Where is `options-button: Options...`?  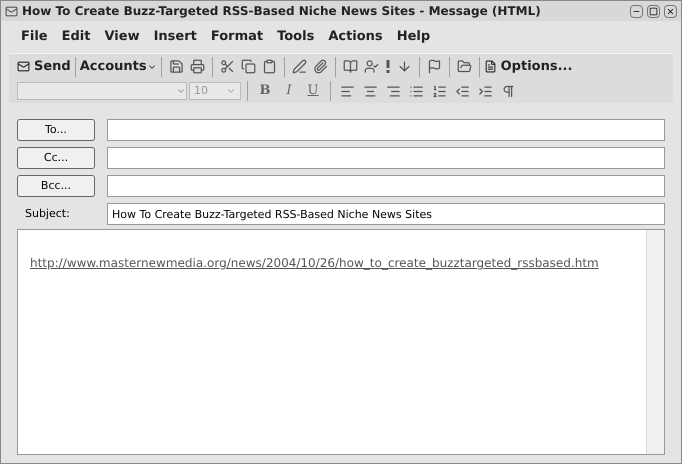 options-button: Options... is located at coordinates (528, 66).